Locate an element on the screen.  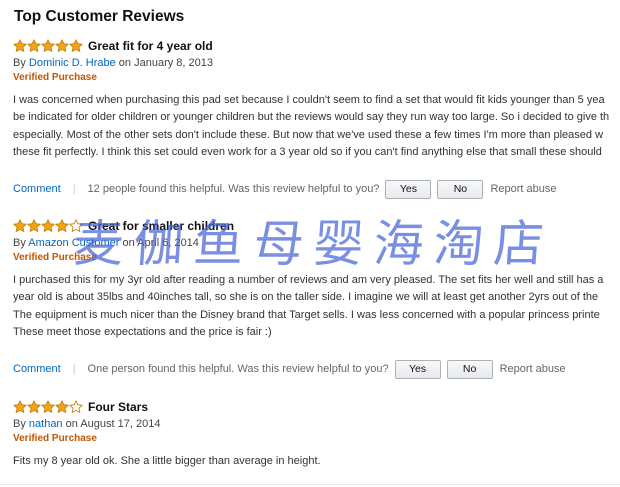
review-title-row: Great fit for 4 year old is located at coordinates (316, 46).